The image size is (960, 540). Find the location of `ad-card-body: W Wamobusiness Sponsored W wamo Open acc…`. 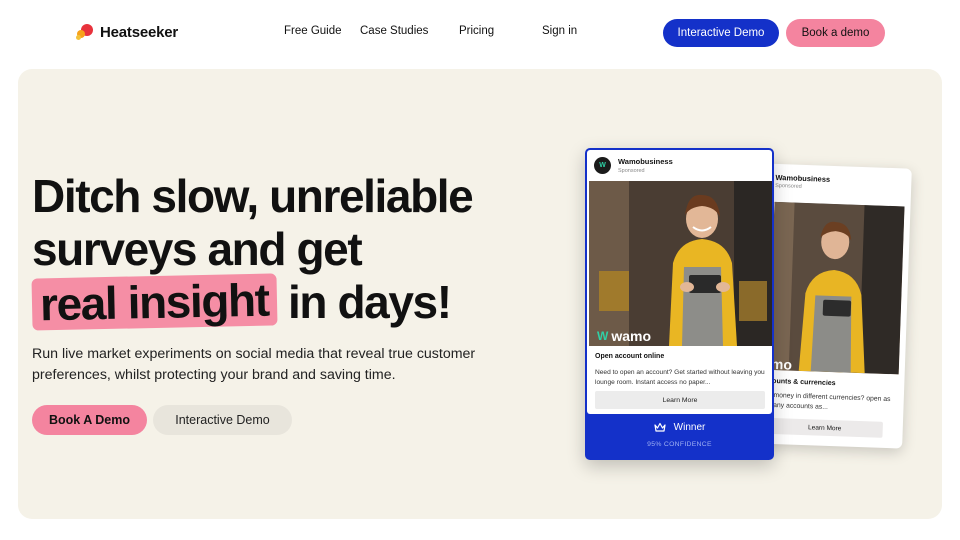

ad-card-body: W Wamobusiness Sponsored W wamo Open acc… is located at coordinates (679, 282).